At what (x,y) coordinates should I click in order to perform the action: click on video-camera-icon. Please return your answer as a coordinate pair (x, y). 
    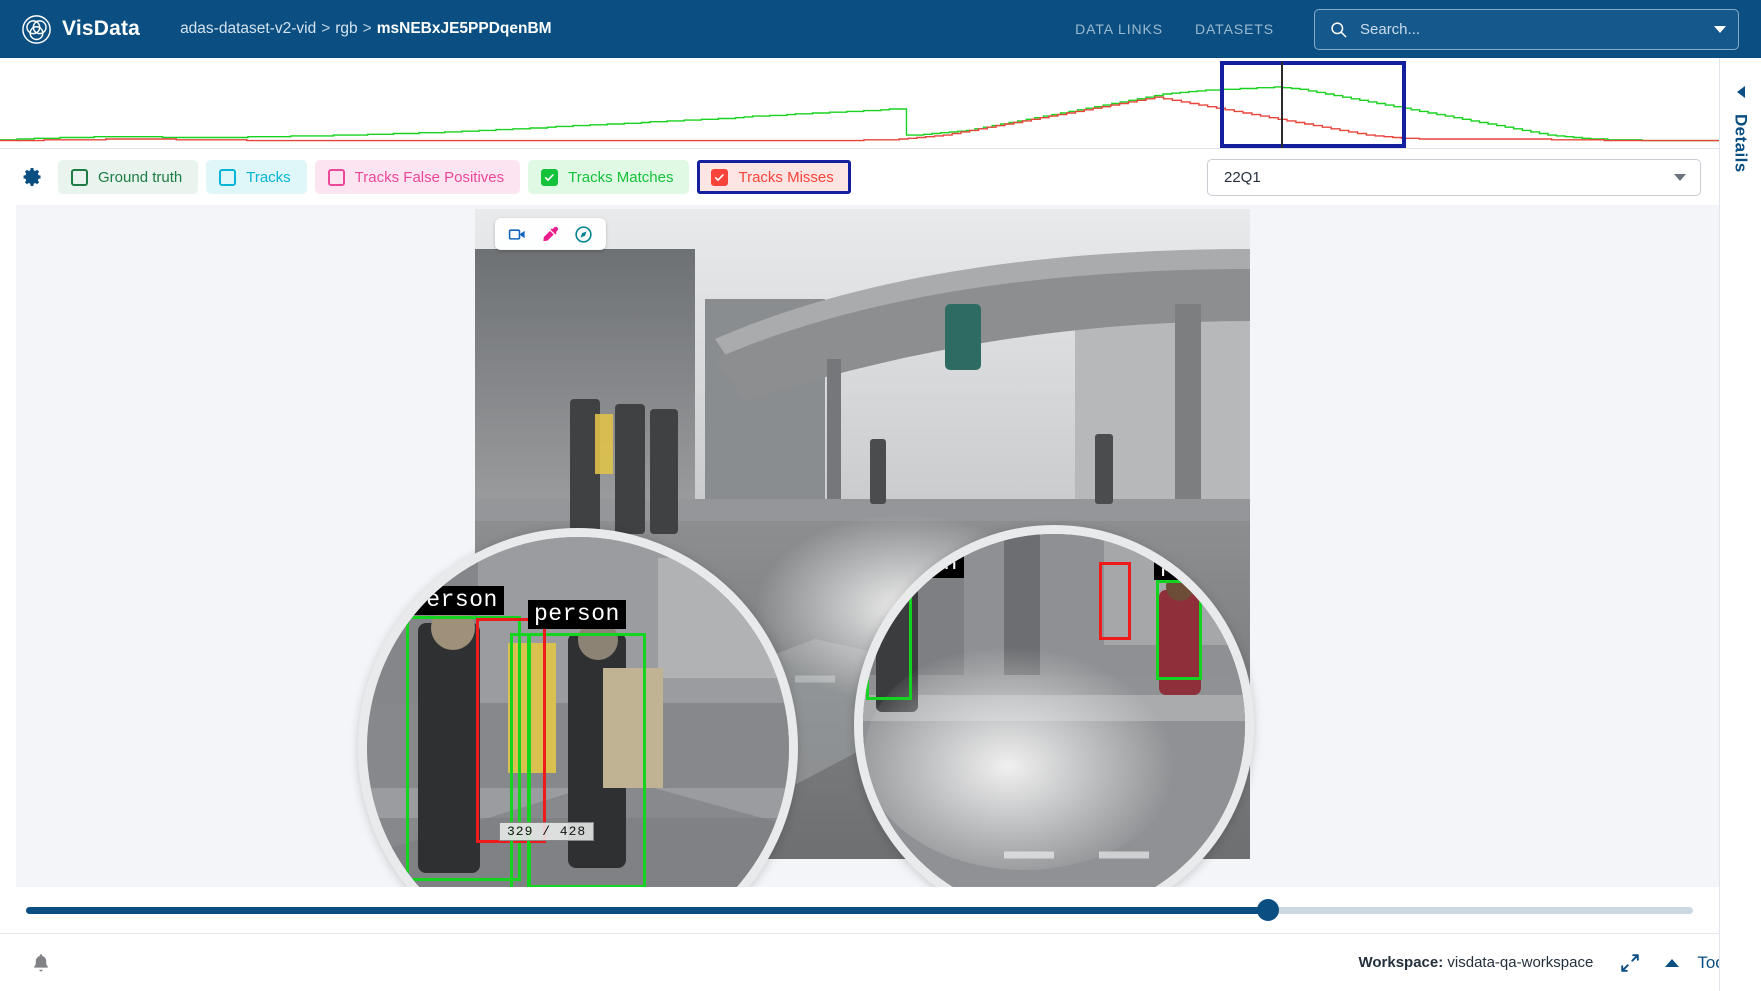
    Looking at the image, I should click on (517, 234).